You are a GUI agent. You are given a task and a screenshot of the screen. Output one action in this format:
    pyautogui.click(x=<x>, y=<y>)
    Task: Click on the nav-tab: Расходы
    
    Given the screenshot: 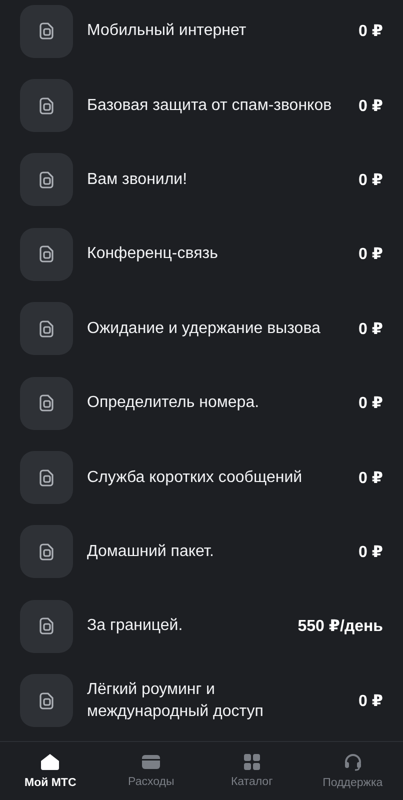 What is the action you would take?
    pyautogui.click(x=151, y=771)
    